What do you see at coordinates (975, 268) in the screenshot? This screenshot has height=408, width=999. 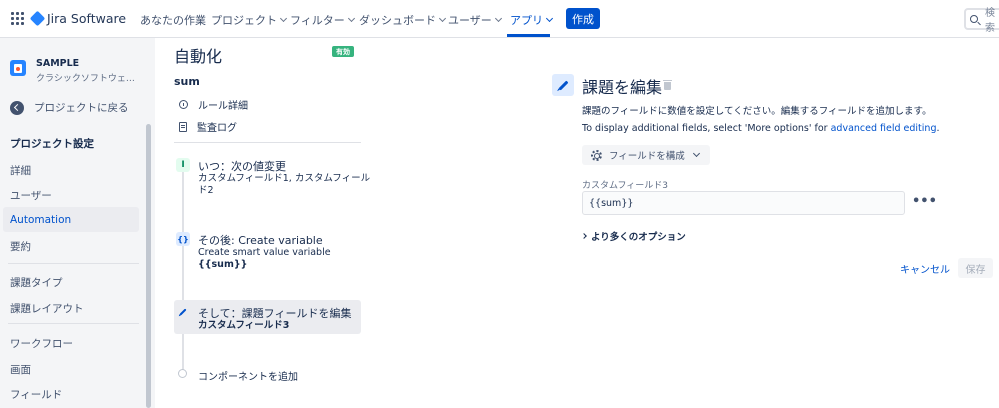 I see `save-button: 保存` at bounding box center [975, 268].